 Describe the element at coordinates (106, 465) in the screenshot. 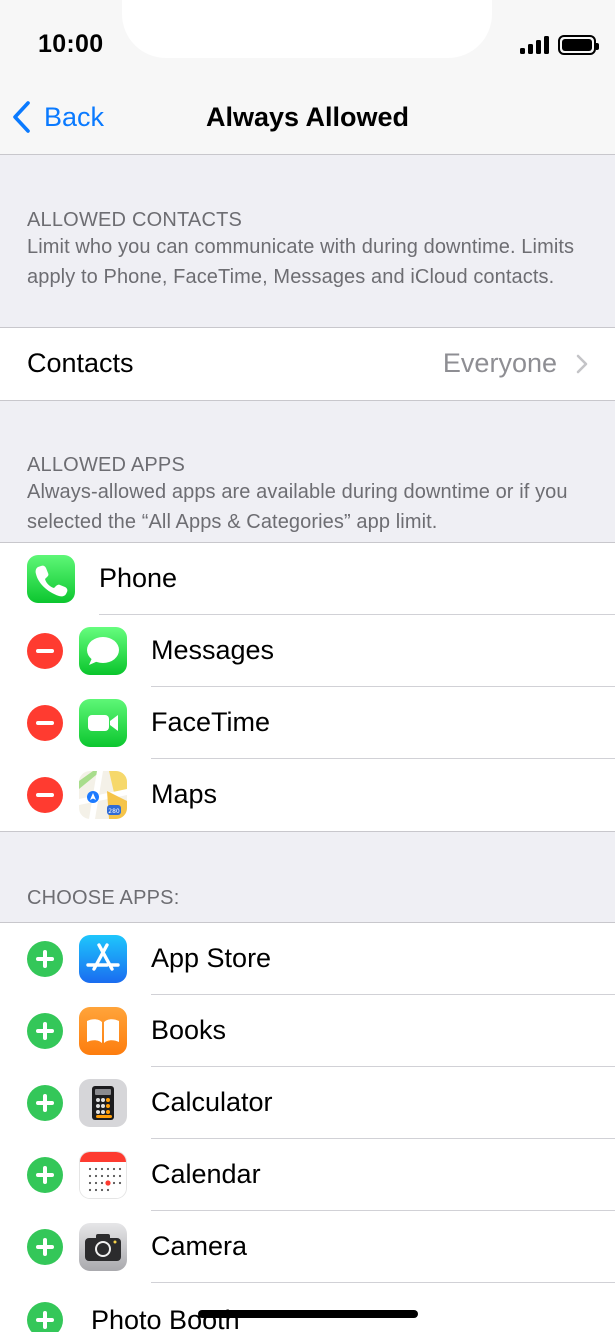

I see `allowed-apps-header: ALLOWED APPS` at that location.